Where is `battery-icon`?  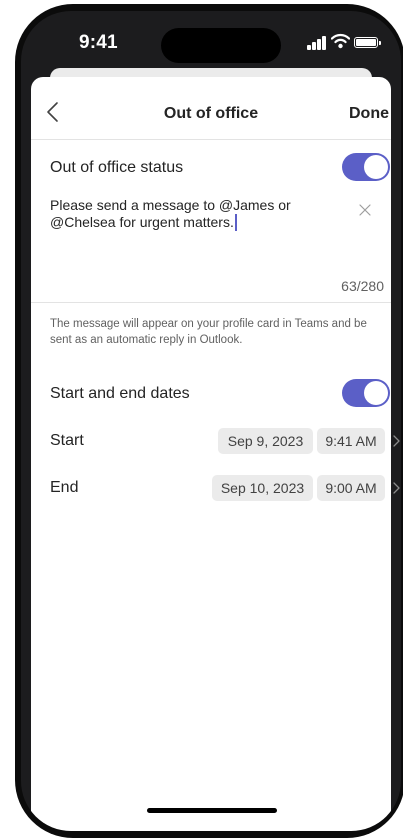 battery-icon is located at coordinates (367, 42).